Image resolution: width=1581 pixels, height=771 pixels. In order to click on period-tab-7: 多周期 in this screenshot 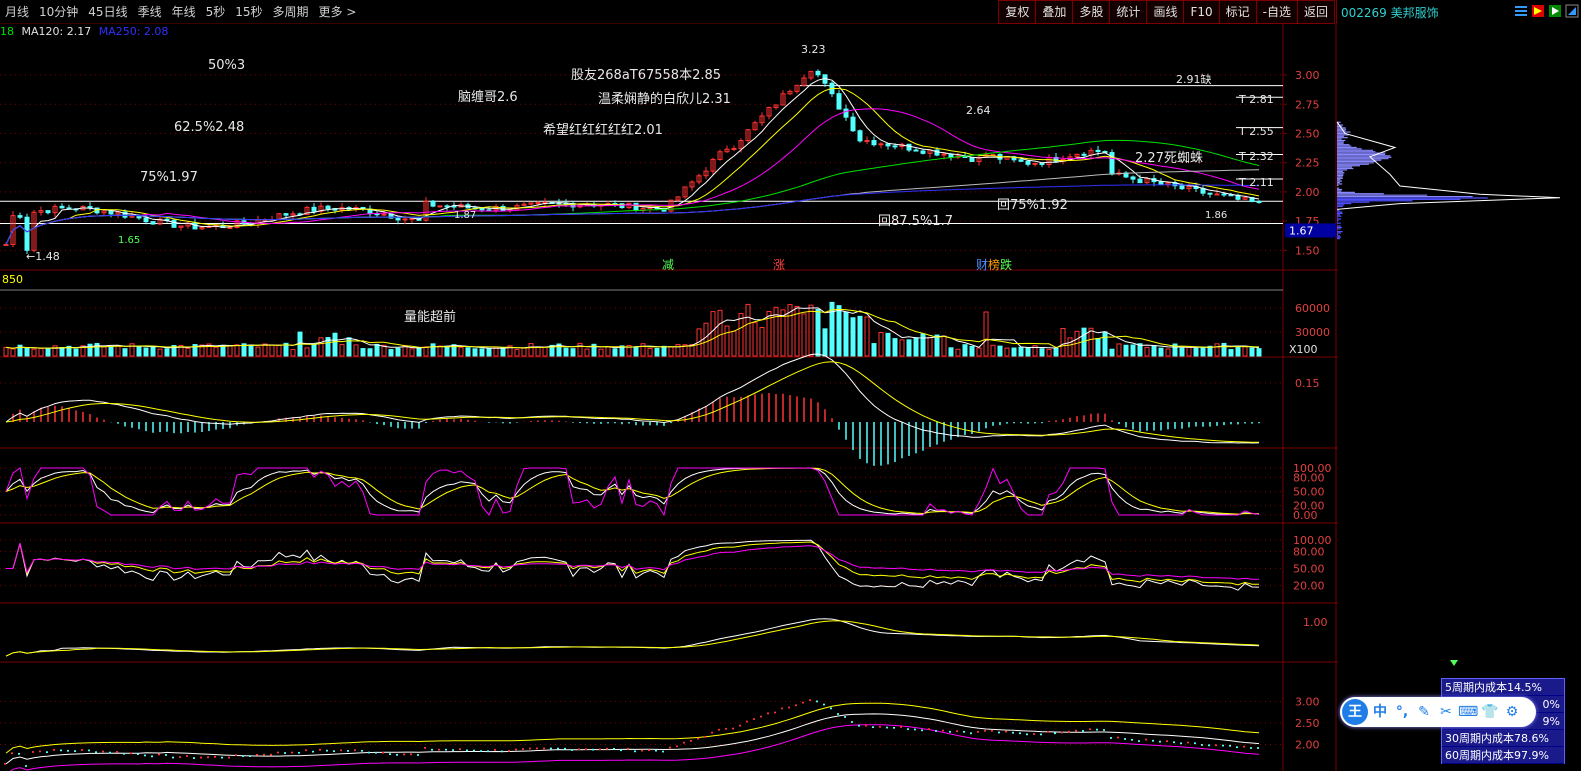, I will do `click(291, 12)`.